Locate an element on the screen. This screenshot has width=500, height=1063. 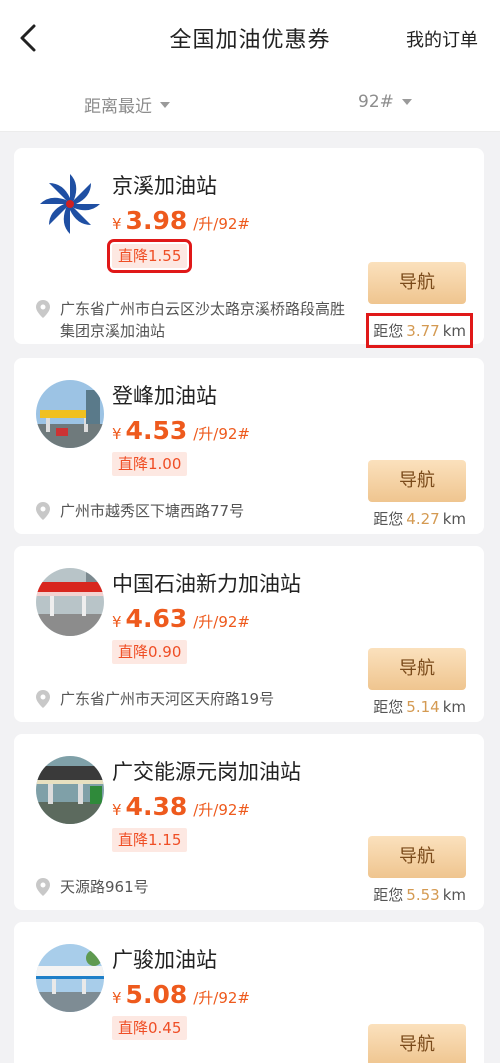
discount-badge: 直降0.45 is located at coordinates (150, 1028).